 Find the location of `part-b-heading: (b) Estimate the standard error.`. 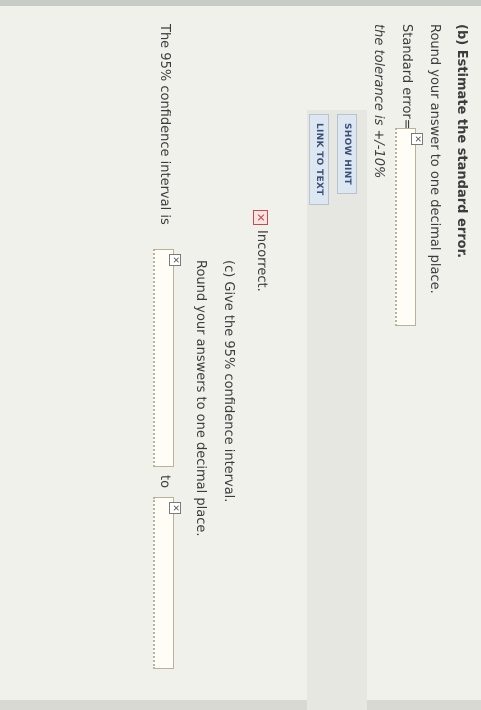

part-b-heading: (b) Estimate the standard error. is located at coordinates (461, 141).